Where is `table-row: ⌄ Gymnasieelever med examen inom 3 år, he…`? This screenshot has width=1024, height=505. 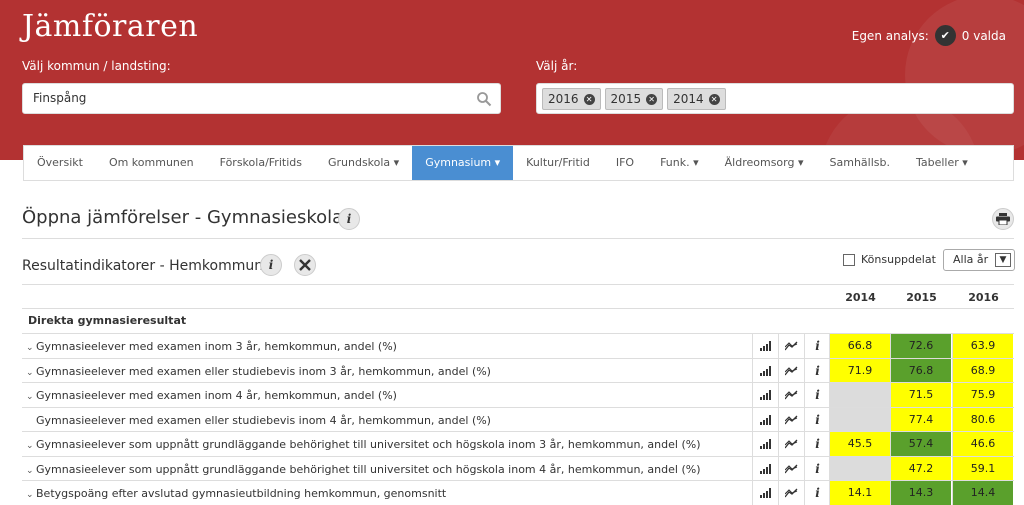
table-row: ⌄ Gymnasieelever med examen inom 3 år, he… is located at coordinates (518, 345).